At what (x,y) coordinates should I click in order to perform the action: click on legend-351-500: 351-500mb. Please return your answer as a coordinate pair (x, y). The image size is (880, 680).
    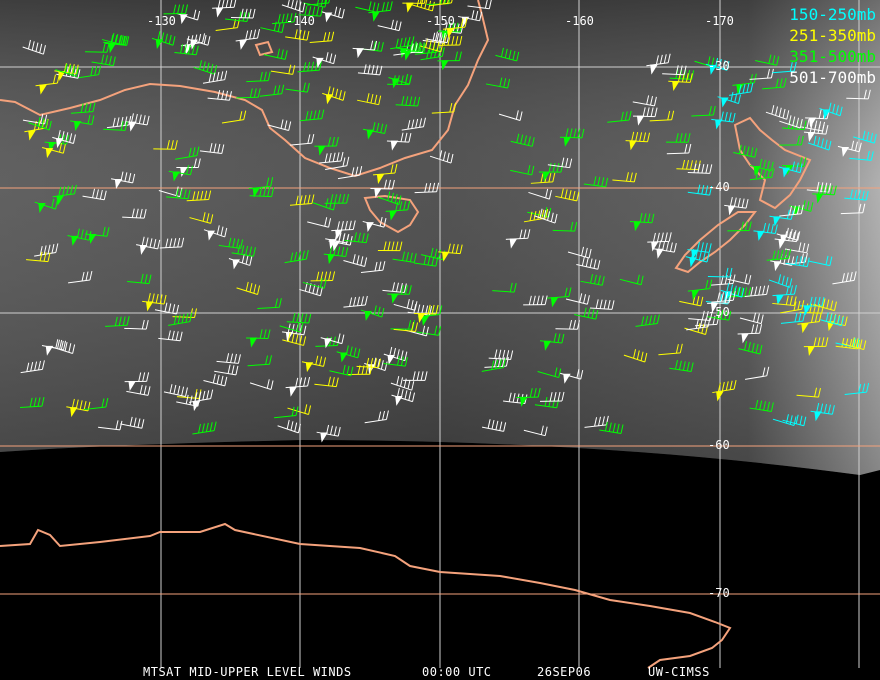
    Looking at the image, I should click on (832, 56).